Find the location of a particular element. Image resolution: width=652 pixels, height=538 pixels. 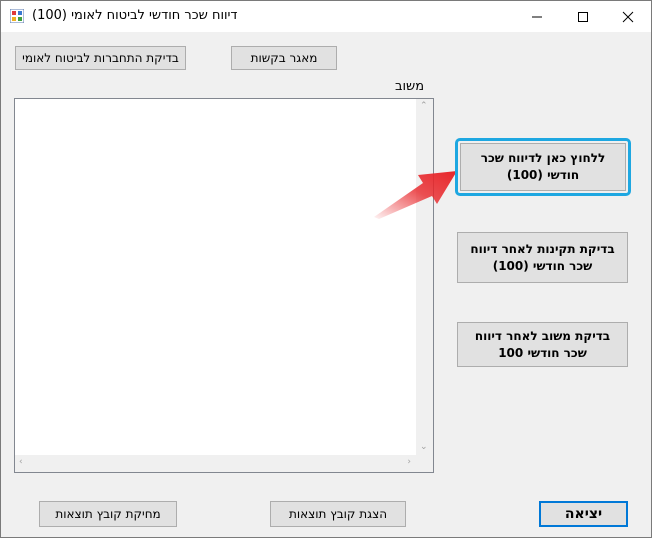

window-title: דיווח שכר חודשי לביטוח לאומי (100) is located at coordinates (135, 15).